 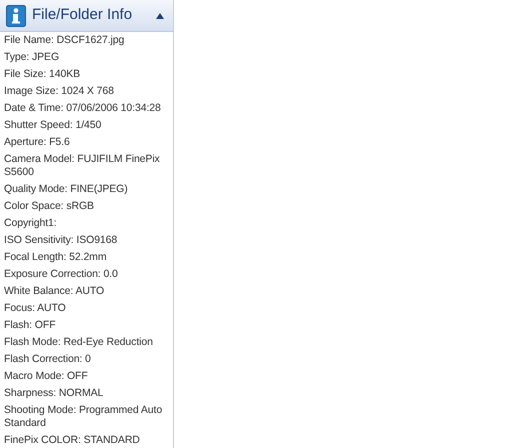 What do you see at coordinates (46, 376) in the screenshot?
I see `info-row-text: Macro Mode: OFF` at bounding box center [46, 376].